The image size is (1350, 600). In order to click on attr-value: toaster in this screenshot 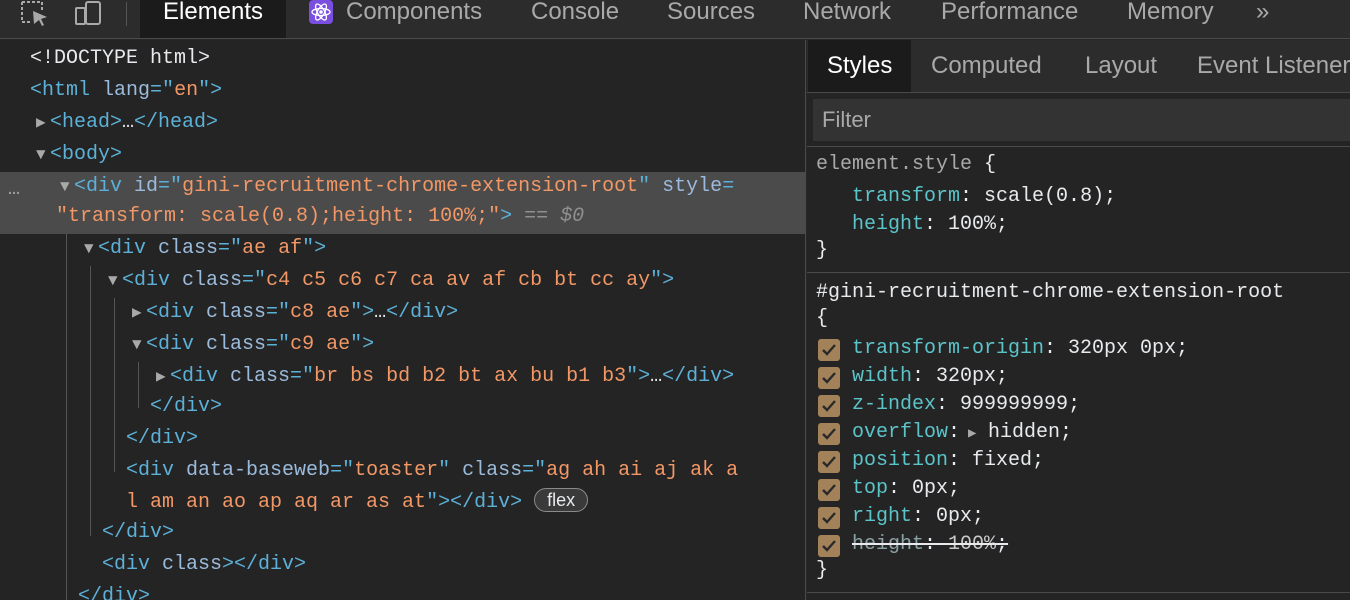, I will do `click(396, 470)`.